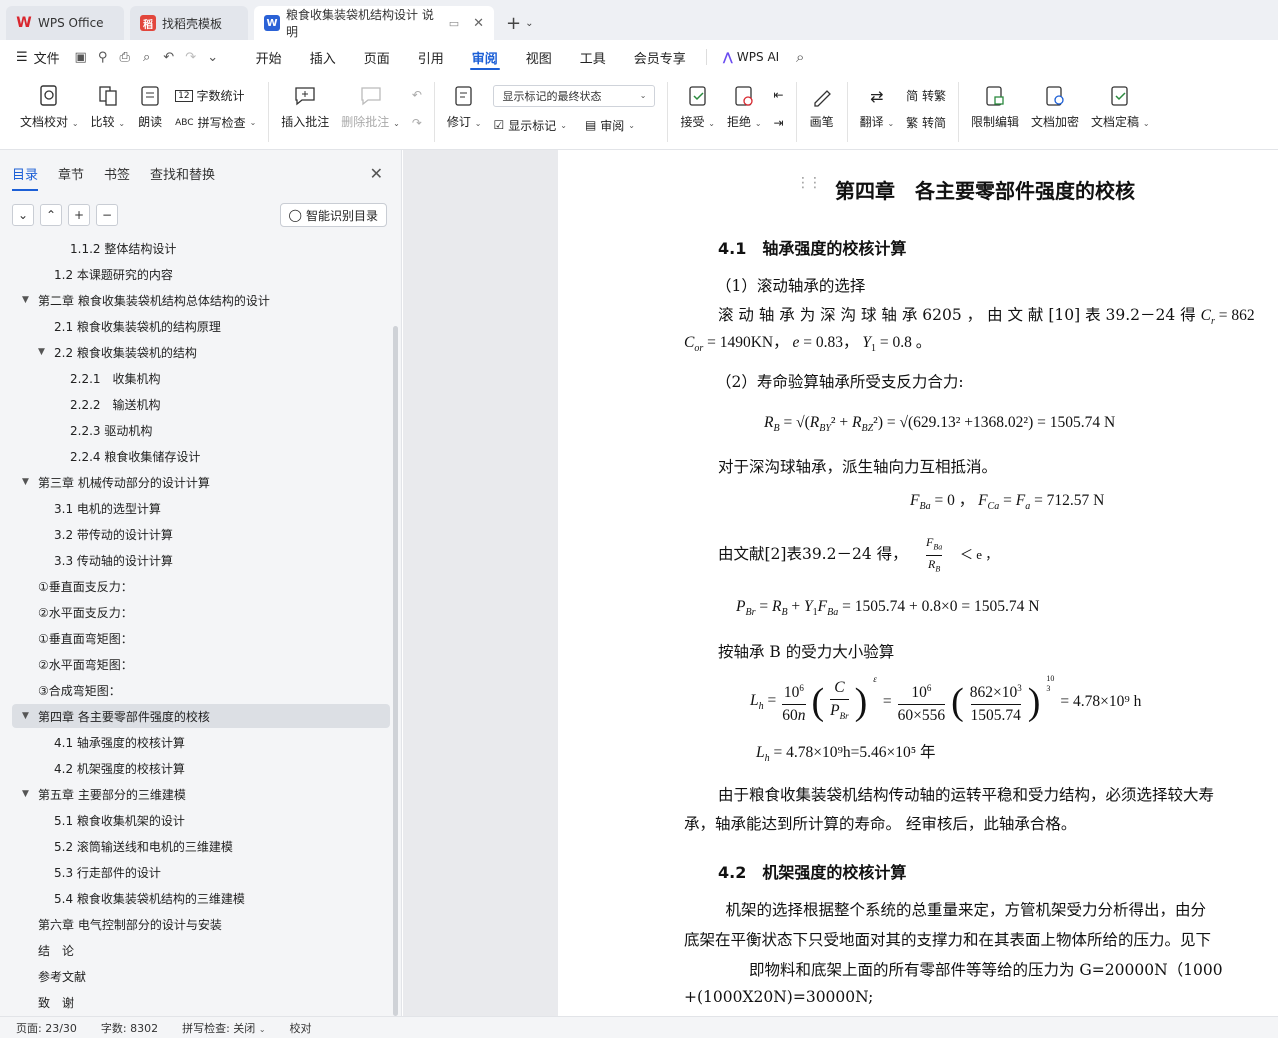 This screenshot has height=1038, width=1278. Describe the element at coordinates (539, 57) in the screenshot. I see `menu-view: 视图` at that location.